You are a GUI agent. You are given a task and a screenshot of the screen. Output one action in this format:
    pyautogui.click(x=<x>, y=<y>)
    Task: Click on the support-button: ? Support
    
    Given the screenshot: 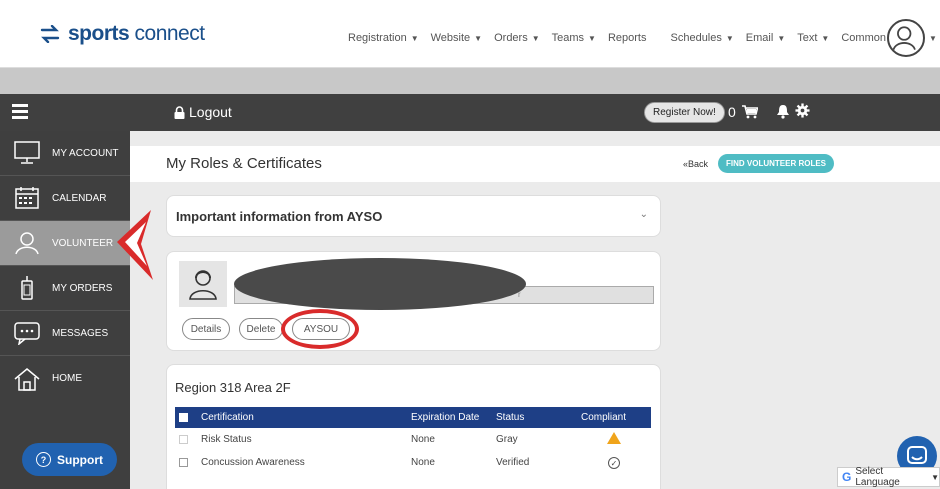 What is the action you would take?
    pyautogui.click(x=69, y=459)
    